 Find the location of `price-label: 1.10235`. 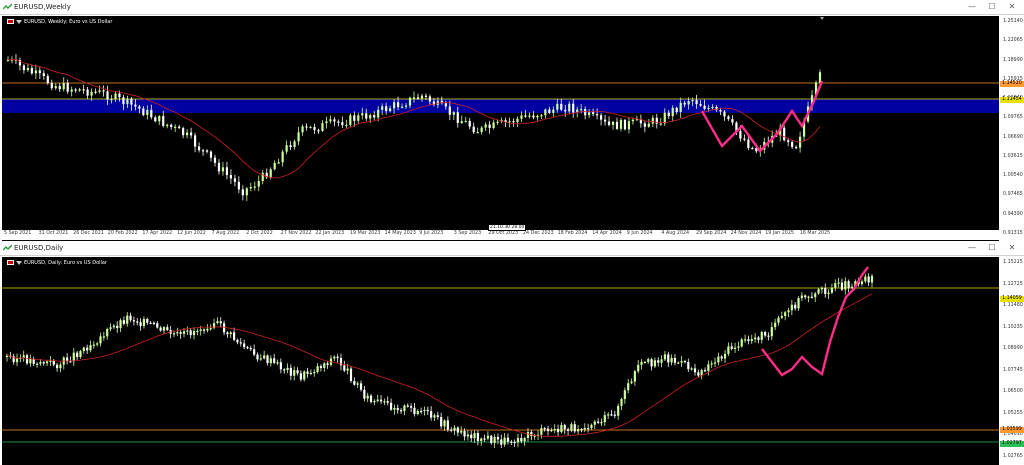

price-label: 1.10235 is located at coordinates (1013, 327).